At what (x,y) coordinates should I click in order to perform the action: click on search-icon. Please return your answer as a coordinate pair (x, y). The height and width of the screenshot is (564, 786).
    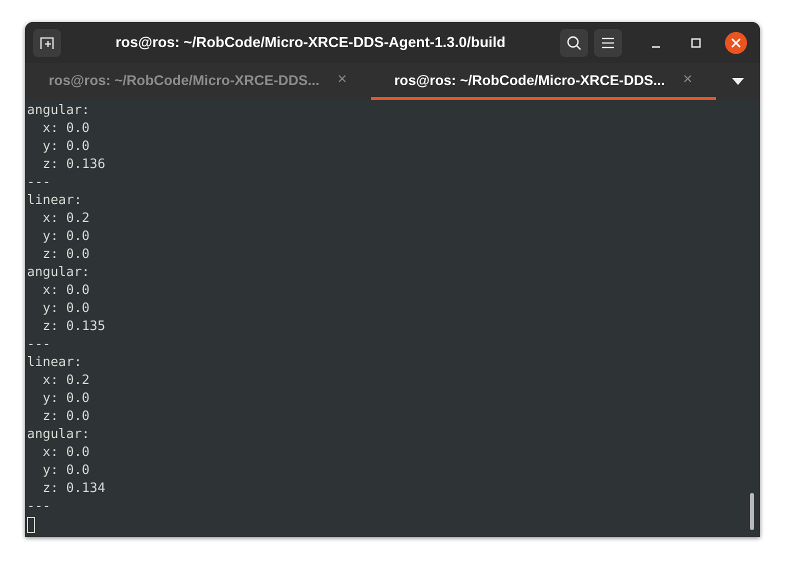
    Looking at the image, I should click on (574, 42).